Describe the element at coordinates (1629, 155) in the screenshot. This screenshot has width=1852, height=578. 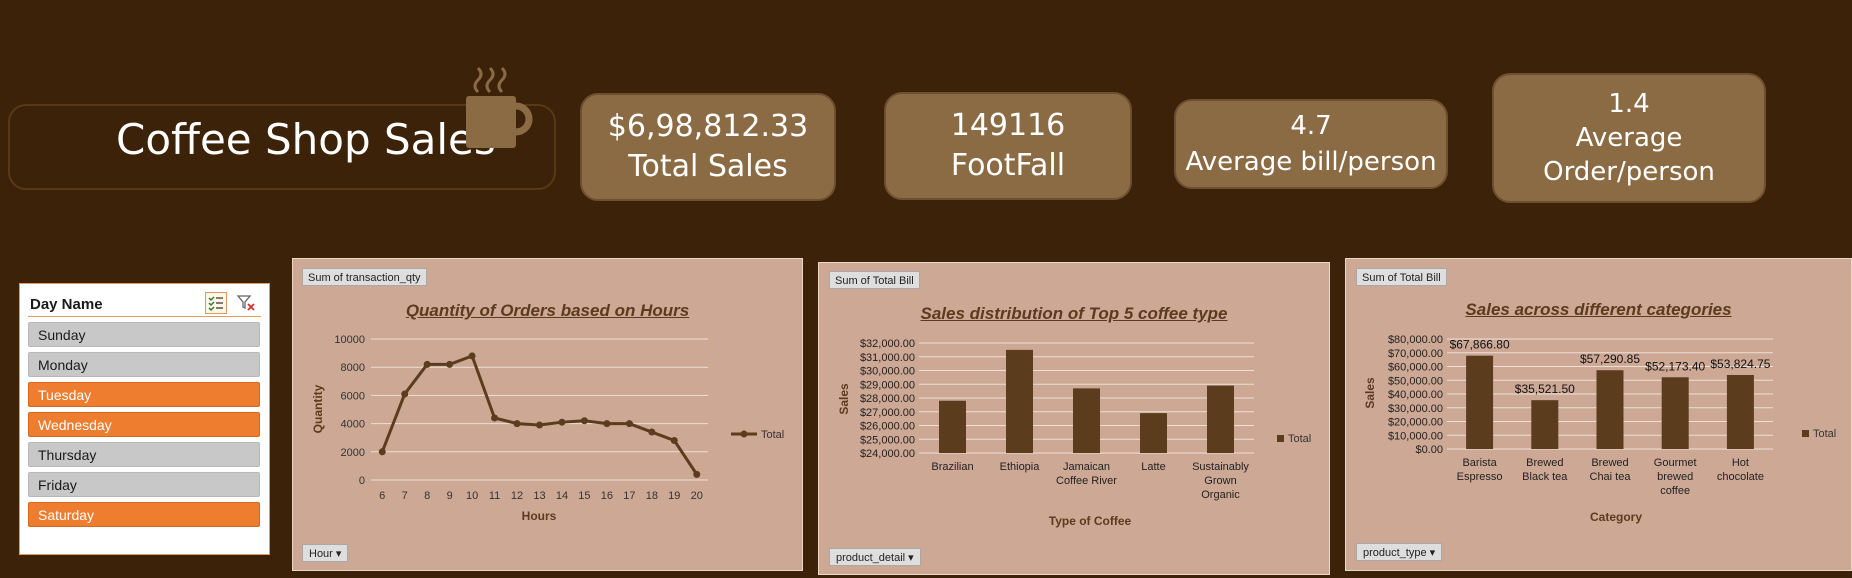
I see `kpi-label: Average Order/person` at that location.